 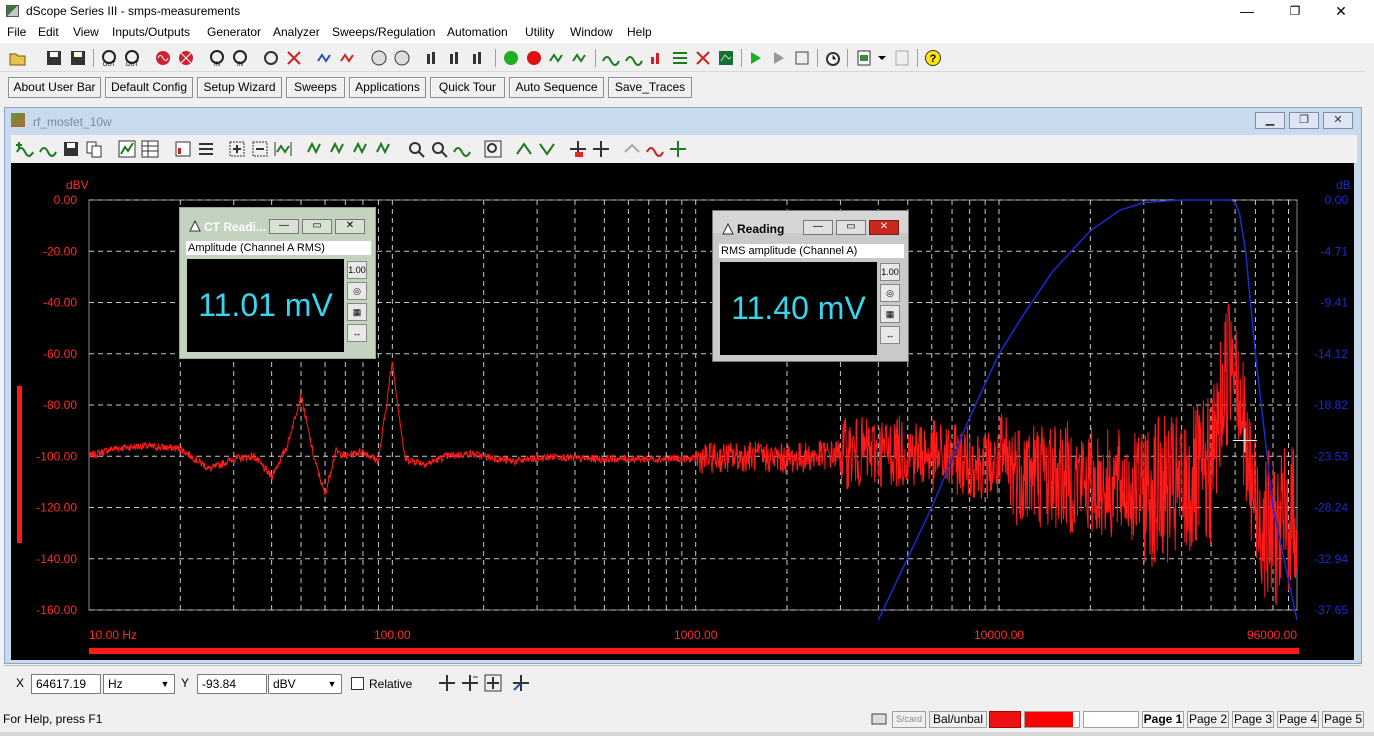 What do you see at coordinates (493, 683) in the screenshot?
I see `cursor-next-icon` at bounding box center [493, 683].